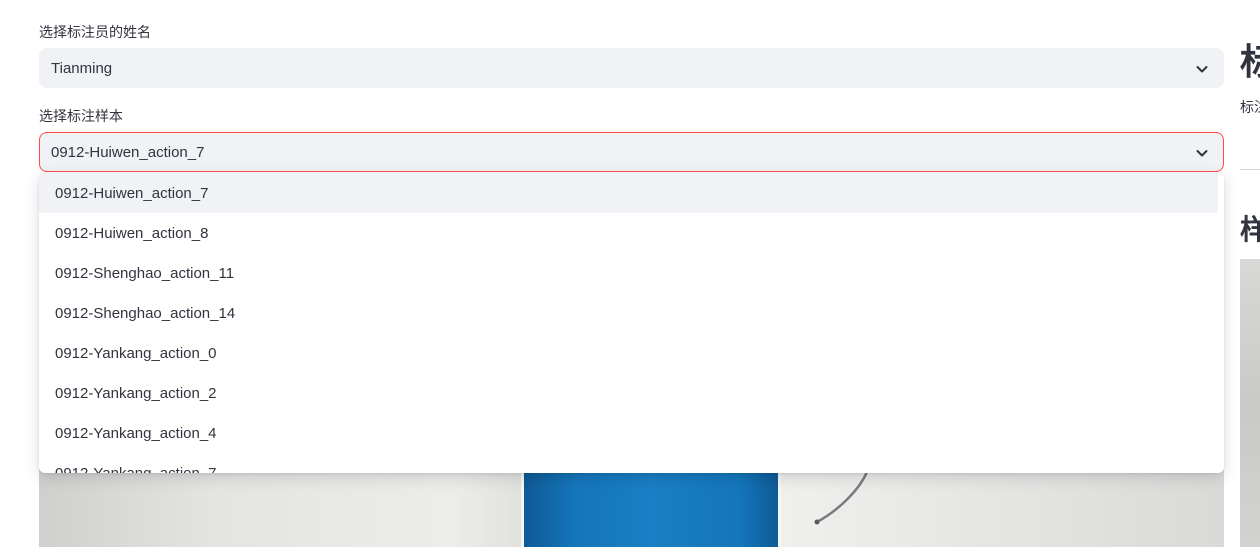 Image resolution: width=1260 pixels, height=547 pixels. Describe the element at coordinates (631, 433) in the screenshot. I see `sample-option: 0912-Yankang_action_4` at that location.